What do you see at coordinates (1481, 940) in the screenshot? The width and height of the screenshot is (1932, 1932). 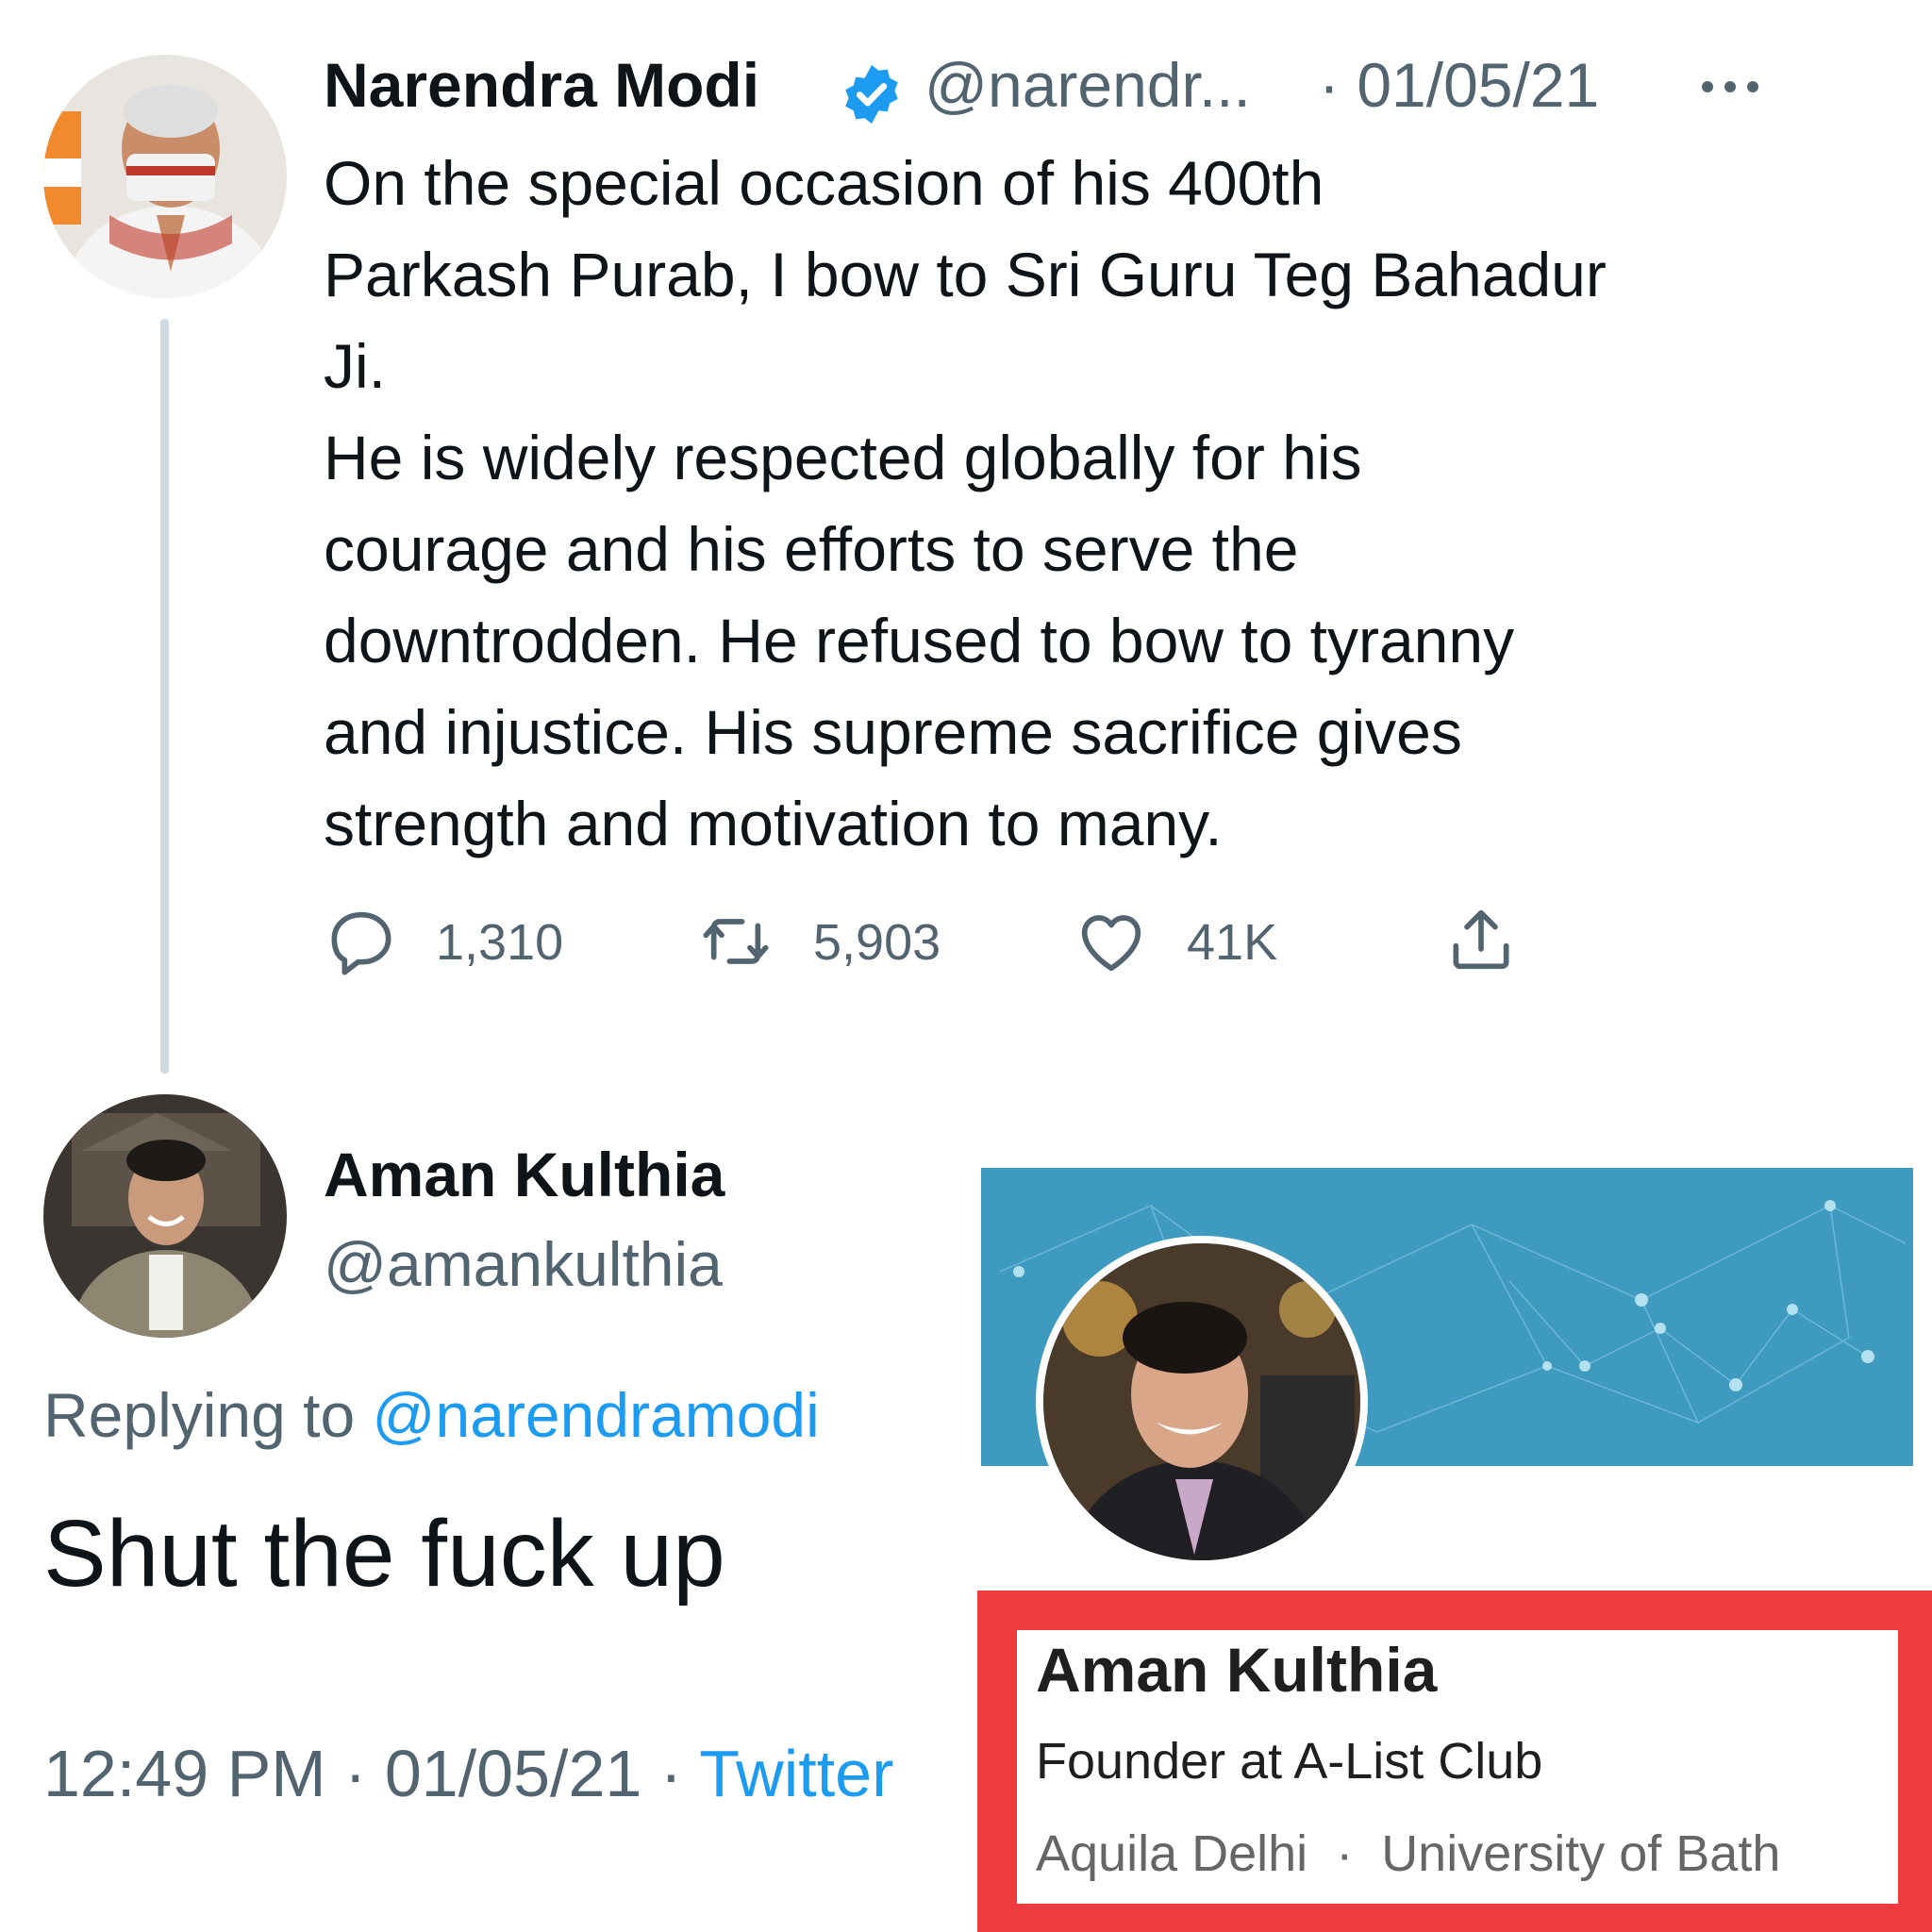 I see `share-icon` at bounding box center [1481, 940].